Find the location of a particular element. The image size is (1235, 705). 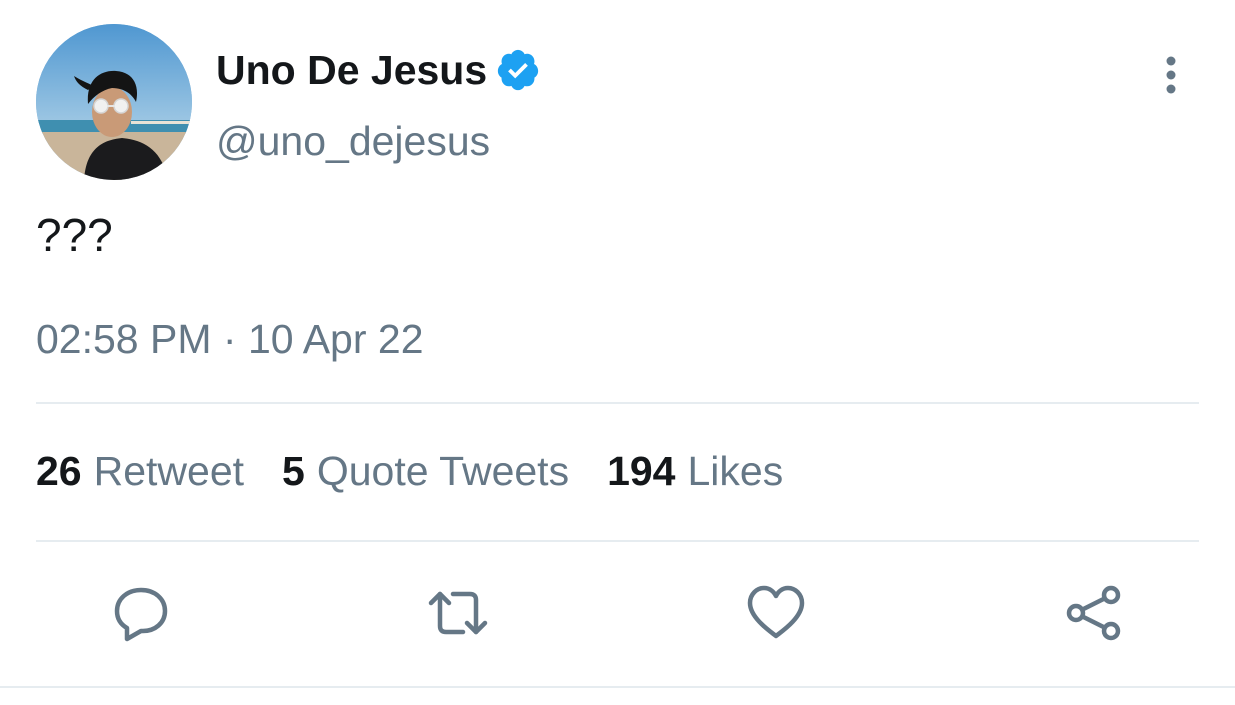

quotes-label: Quote Tweets is located at coordinates (443, 471).